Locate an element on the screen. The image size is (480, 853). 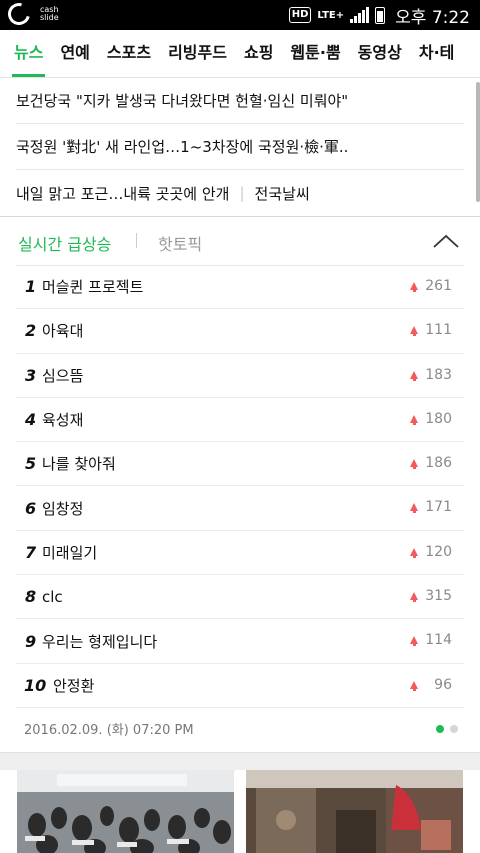
hd-voice-icon: HD is located at coordinates (300, 15).